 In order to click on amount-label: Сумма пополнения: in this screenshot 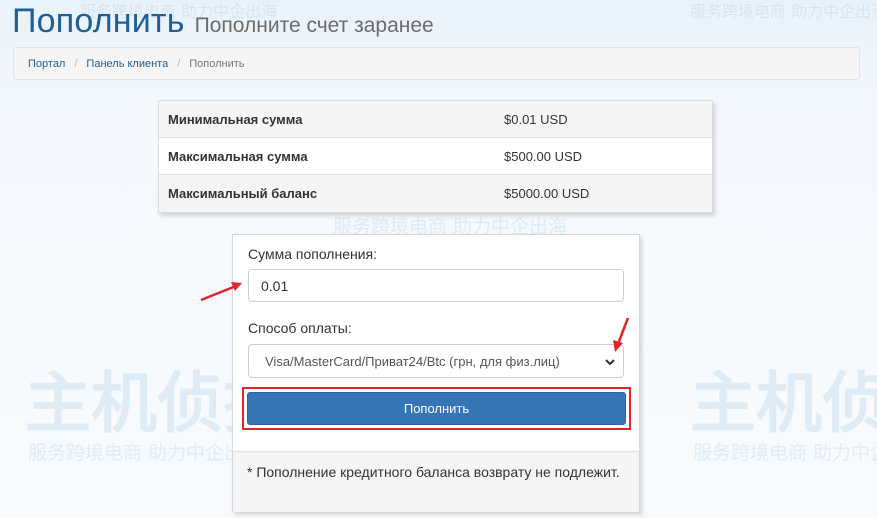, I will do `click(313, 254)`.